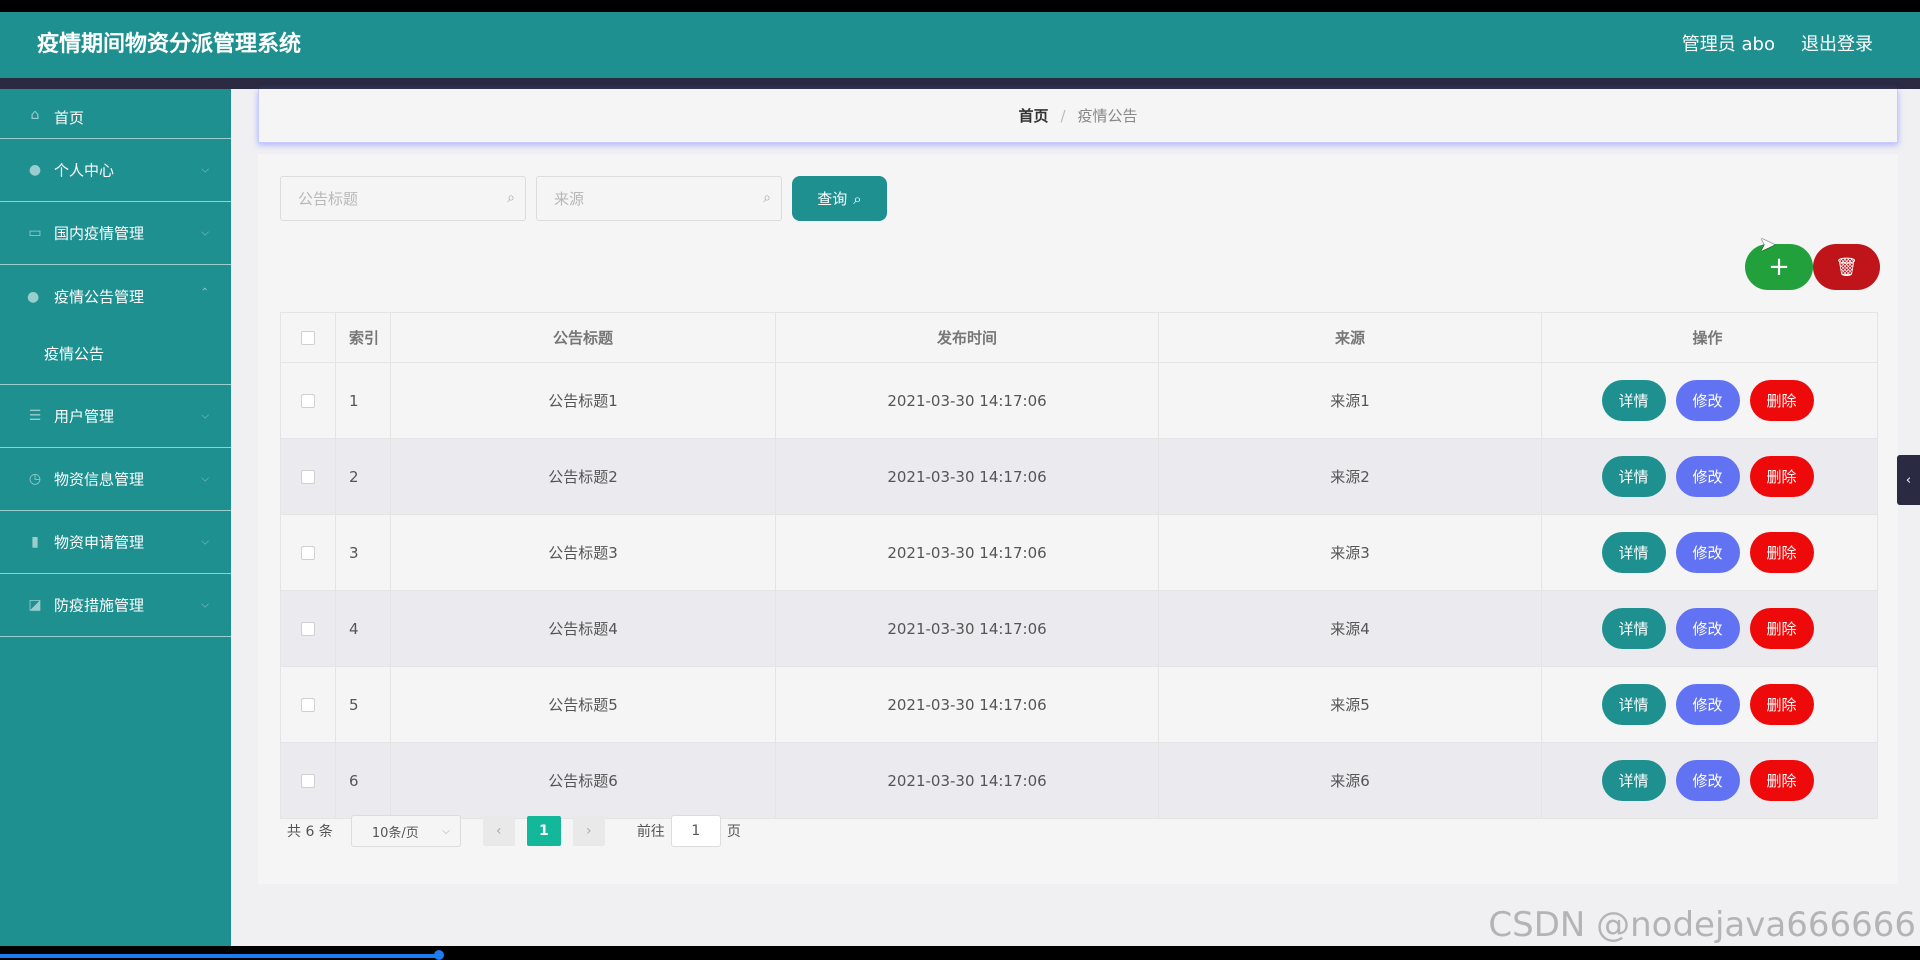 Image resolution: width=1920 pixels, height=960 pixels. I want to click on title-search-field: ⌕, so click(403, 198).